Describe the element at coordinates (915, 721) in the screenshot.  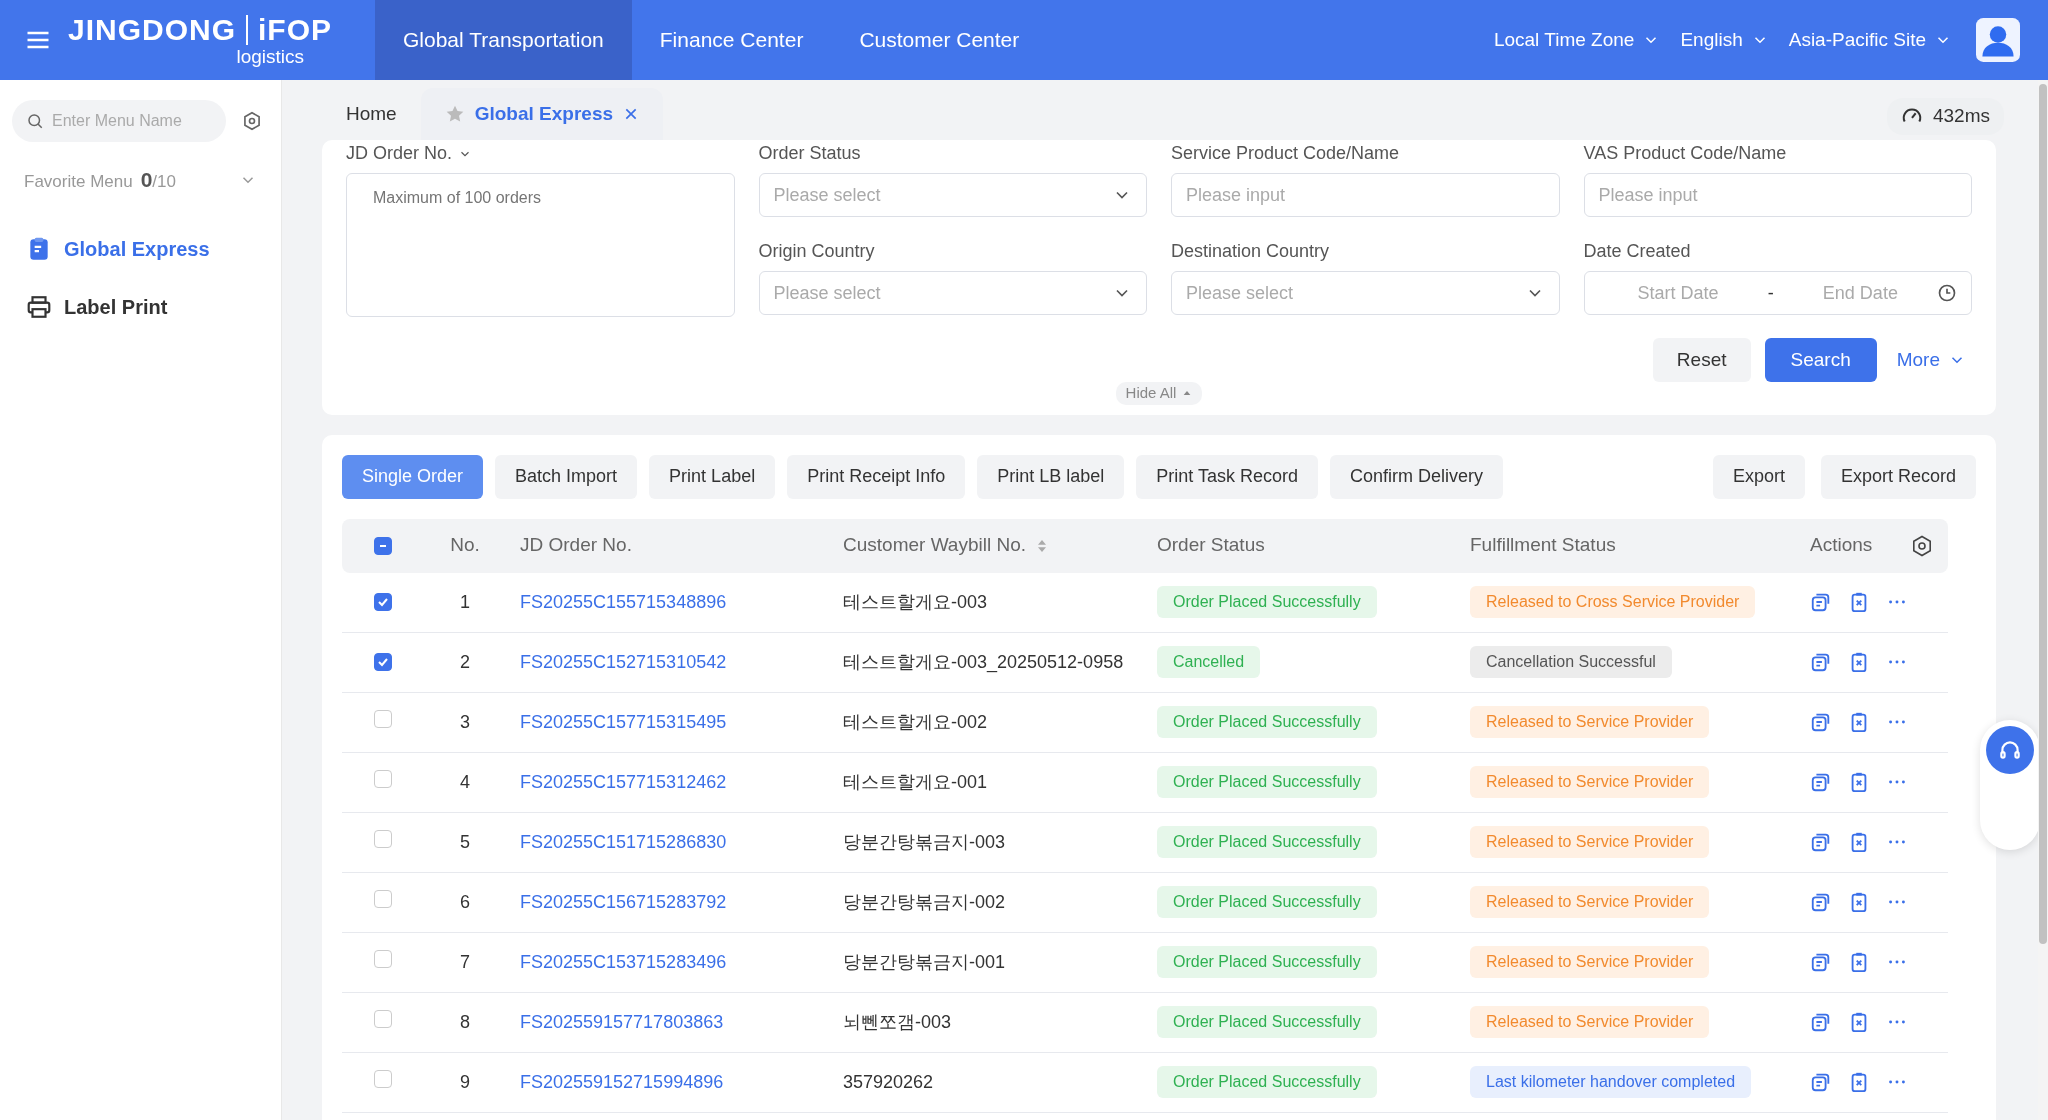
I see `table-cell: 테스트할게요-002` at that location.